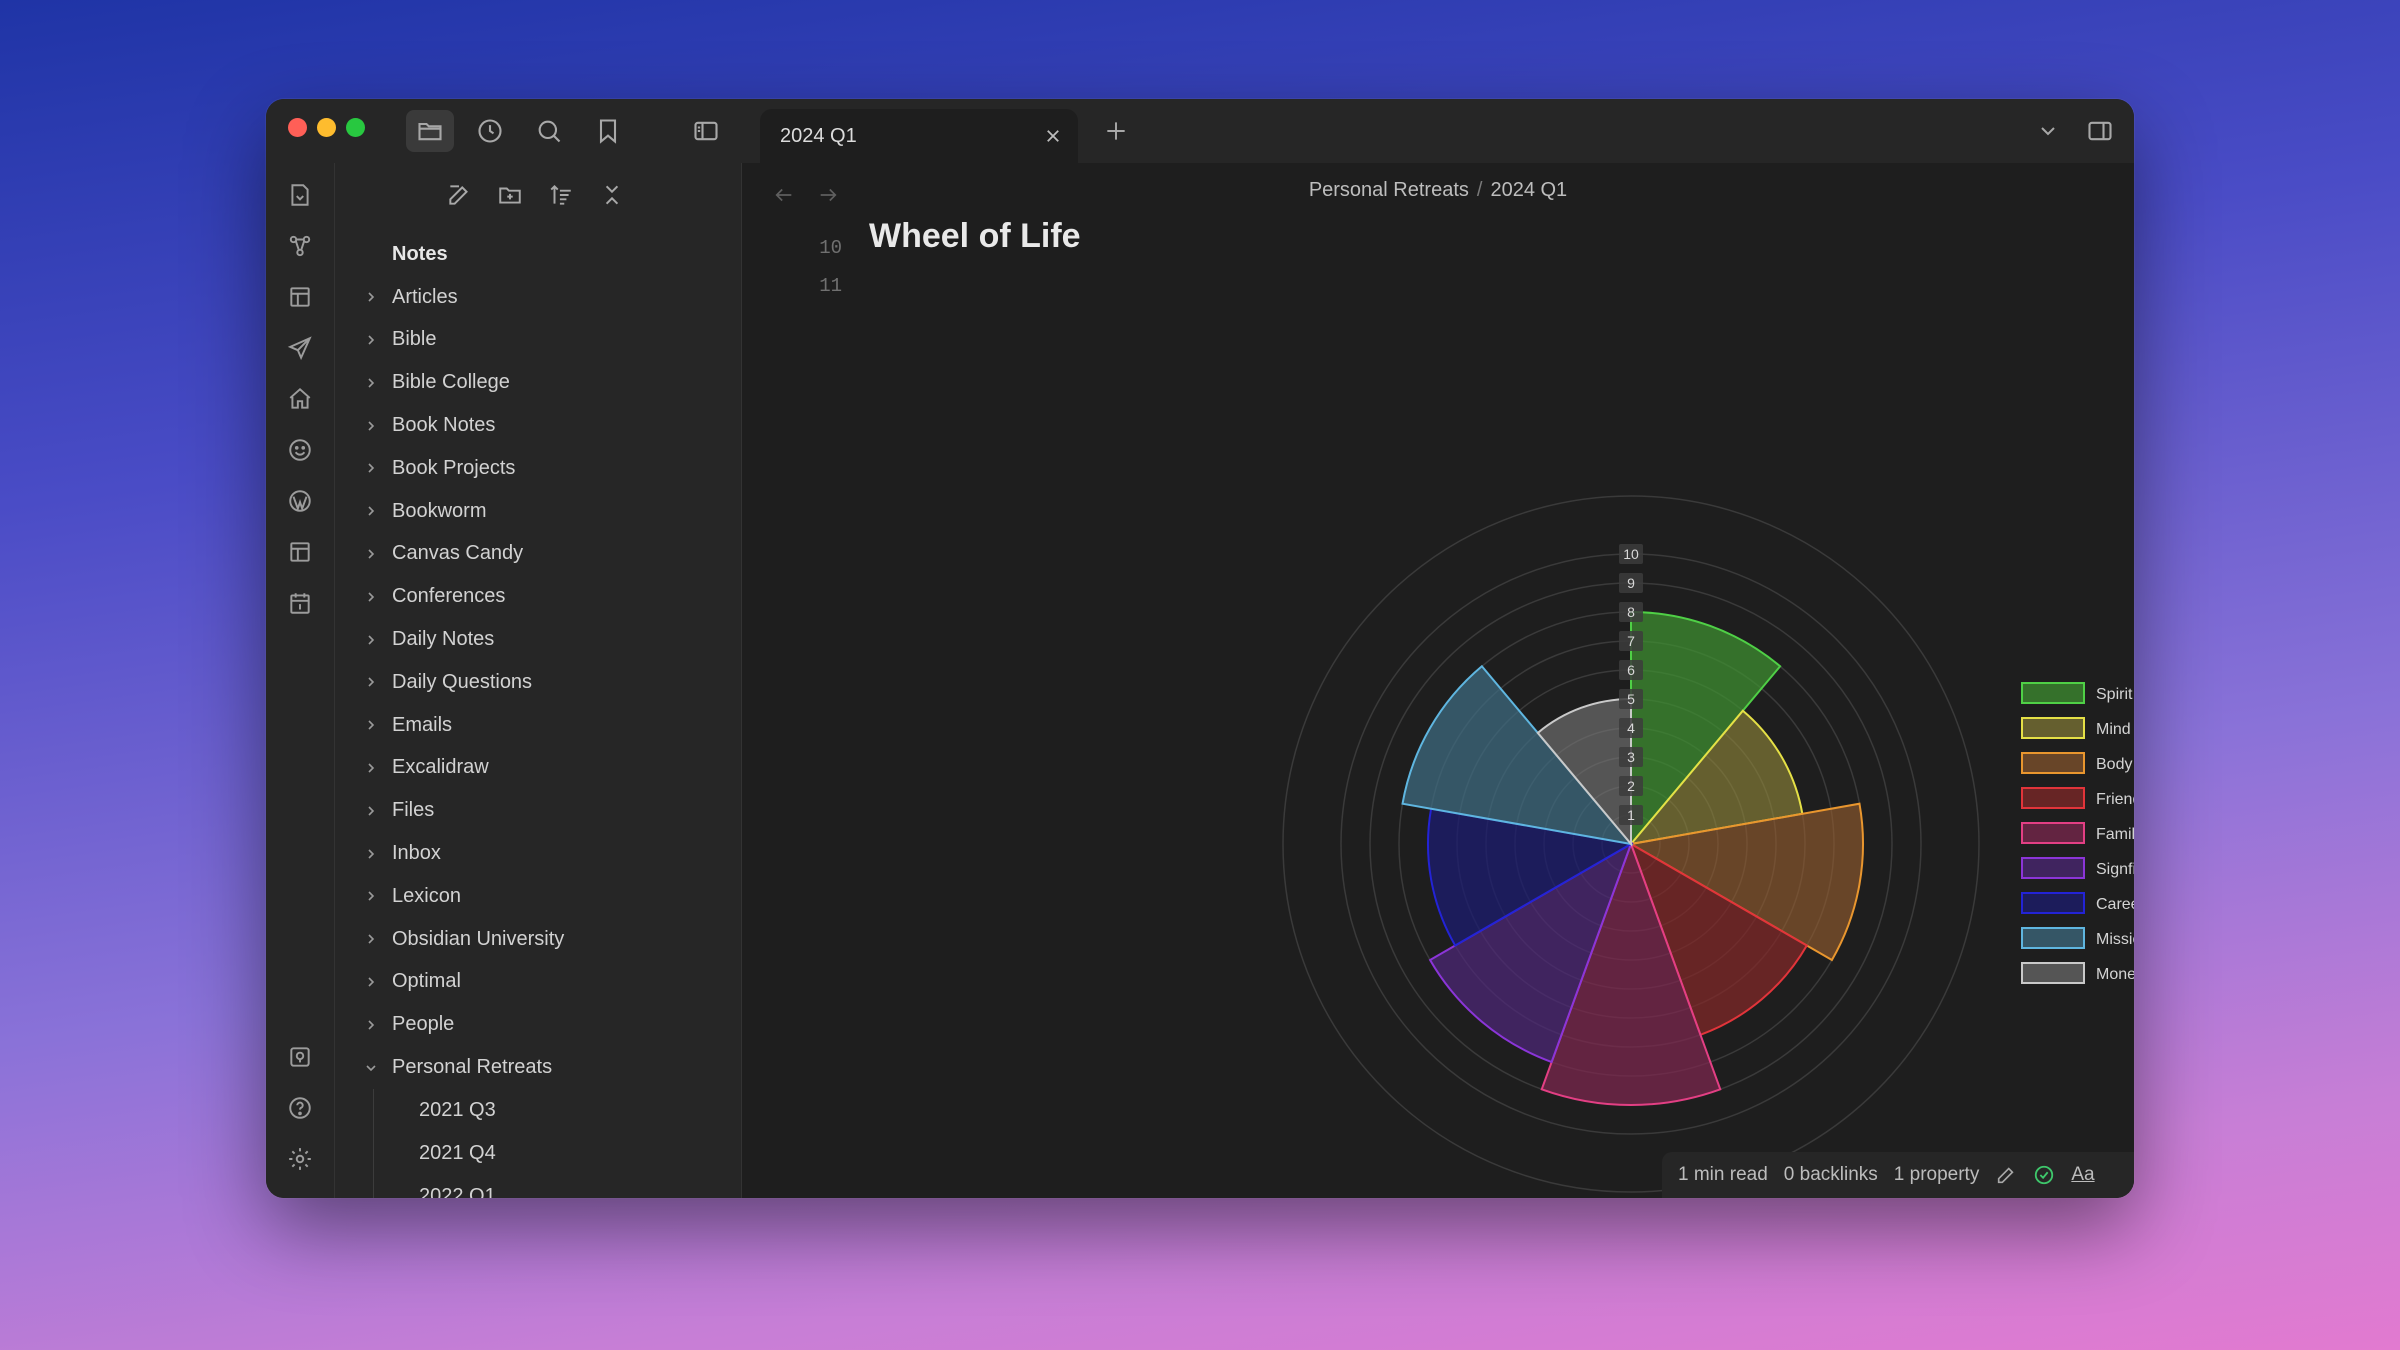 Image resolution: width=2400 pixels, height=1350 pixels. I want to click on folder-label: Emails, so click(422, 724).